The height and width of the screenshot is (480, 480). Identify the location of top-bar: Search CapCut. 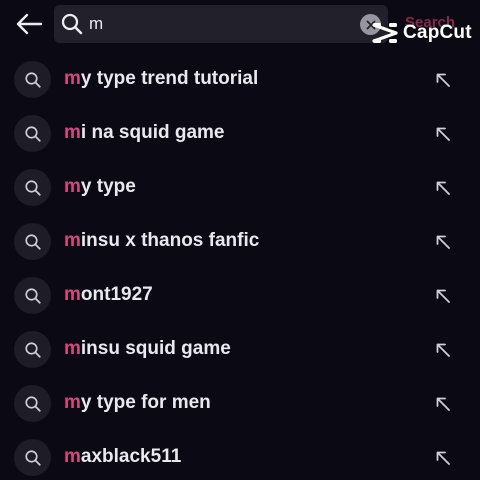
(240, 26).